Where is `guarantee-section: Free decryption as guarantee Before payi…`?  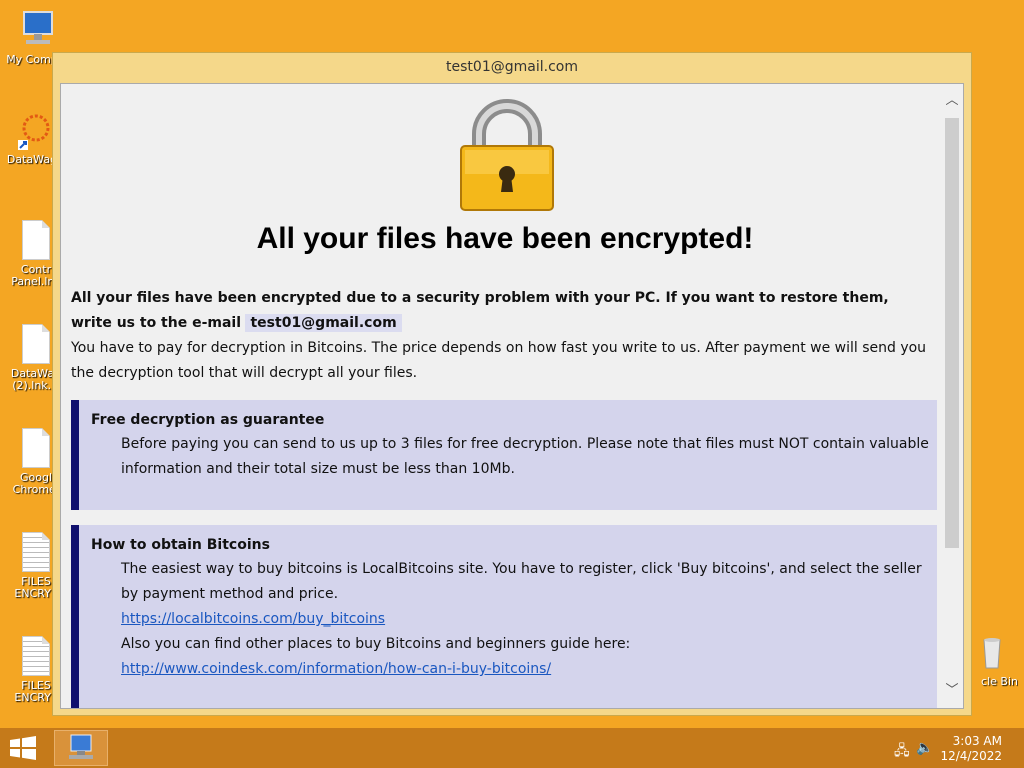
guarantee-section: Free decryption as guarantee Before payi… is located at coordinates (504, 455).